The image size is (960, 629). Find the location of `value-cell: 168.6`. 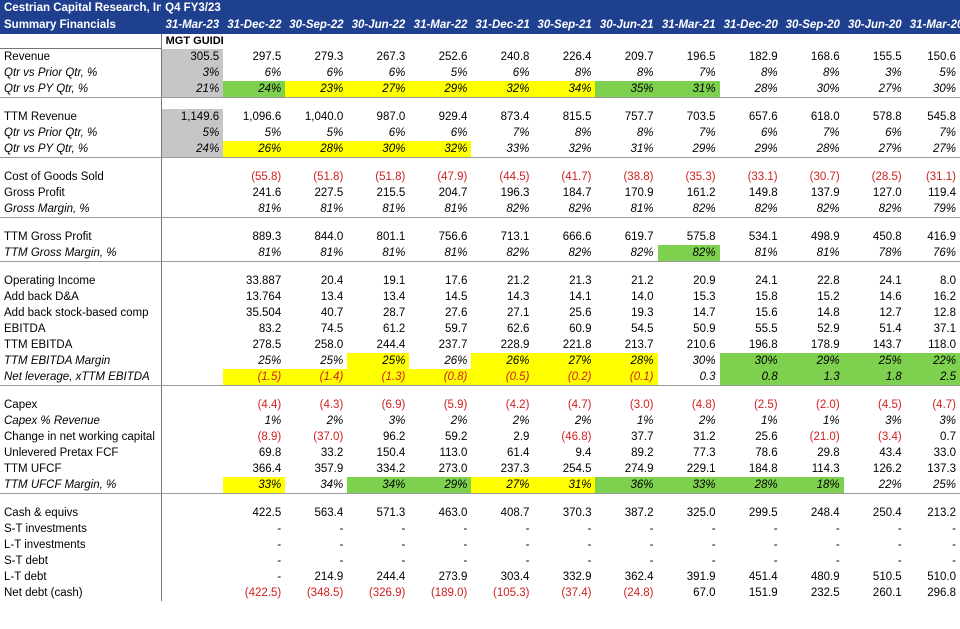

value-cell: 168.6 is located at coordinates (825, 56).